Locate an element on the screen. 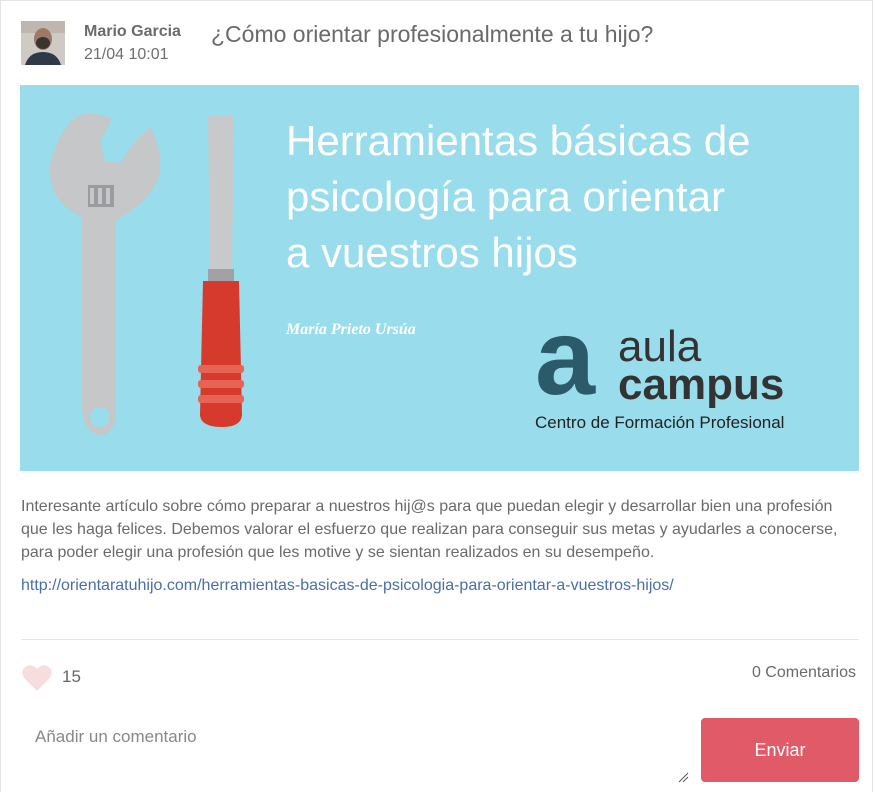 This screenshot has width=875, height=793. aulacampus-logo-letter: a is located at coordinates (565, 356).